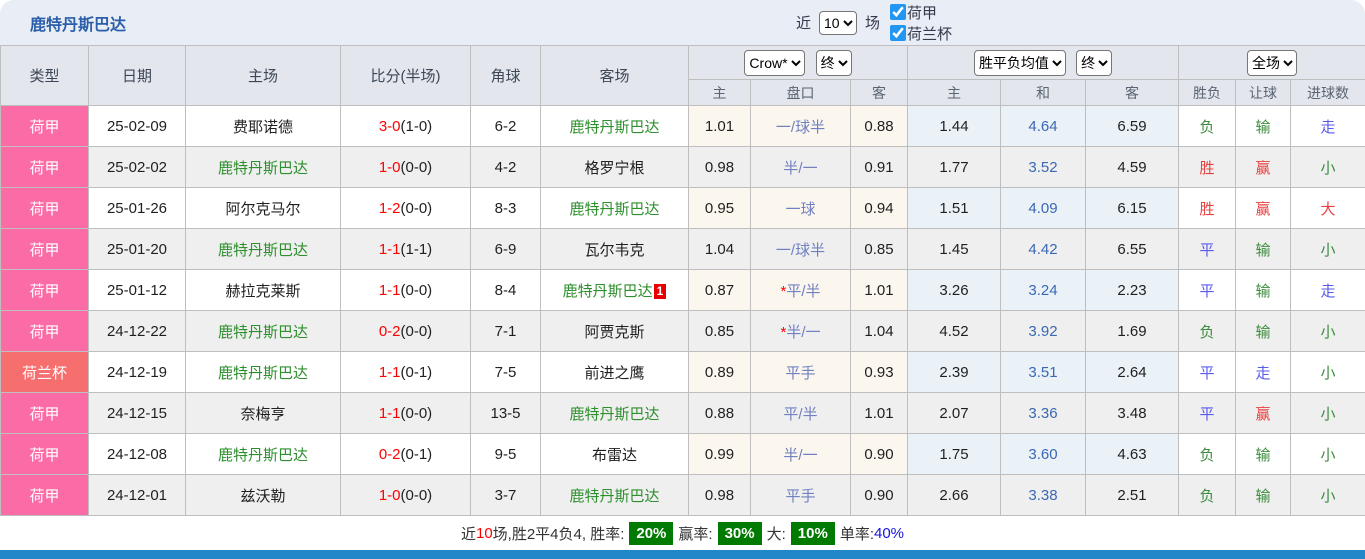 The image size is (1365, 559). Describe the element at coordinates (879, 92) in the screenshot. I see `subcol-asian-away: 客` at that location.